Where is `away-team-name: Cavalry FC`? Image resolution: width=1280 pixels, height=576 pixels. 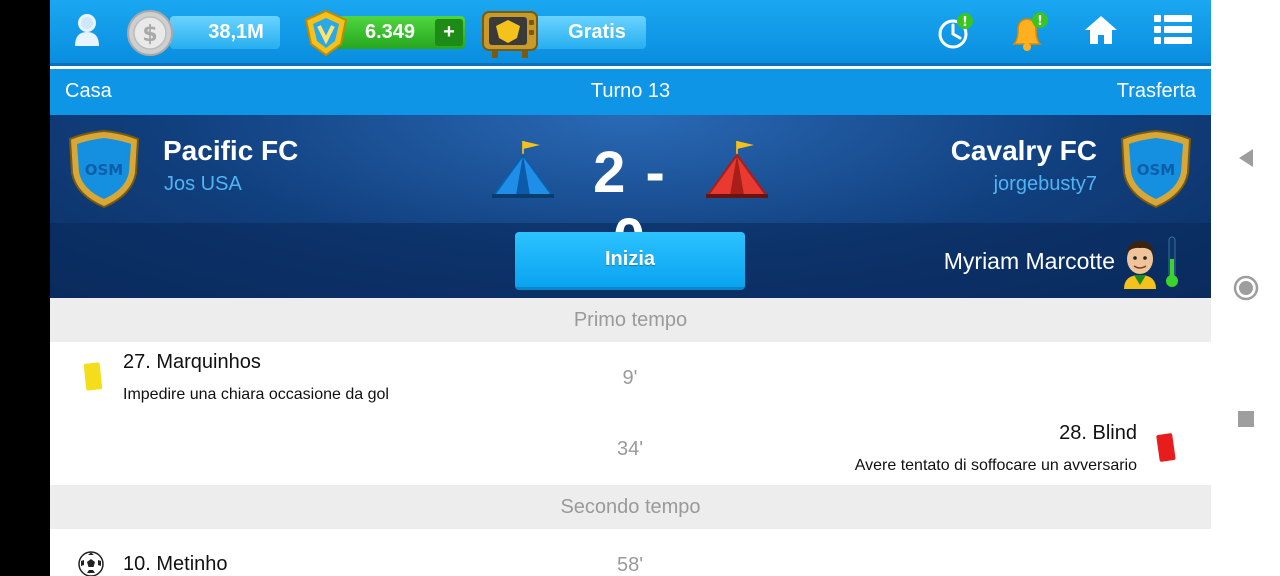
away-team-name: Cavalry FC is located at coordinates (1024, 151).